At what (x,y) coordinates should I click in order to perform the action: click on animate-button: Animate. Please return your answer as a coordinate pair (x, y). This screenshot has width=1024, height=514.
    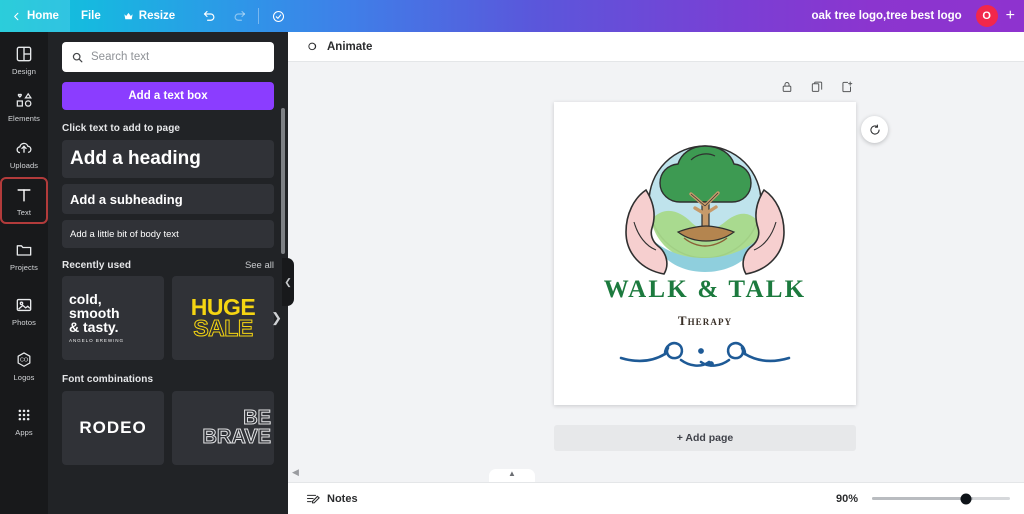
    Looking at the image, I should click on (339, 47).